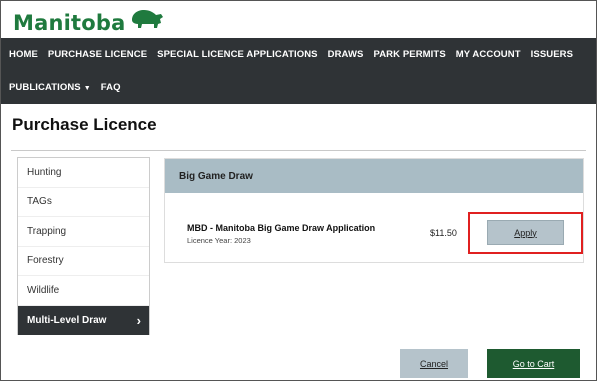  Describe the element at coordinates (237, 54) in the screenshot. I see `nav-special-licence-applications: SPECIAL LICENCE APPLICATIONS` at that location.